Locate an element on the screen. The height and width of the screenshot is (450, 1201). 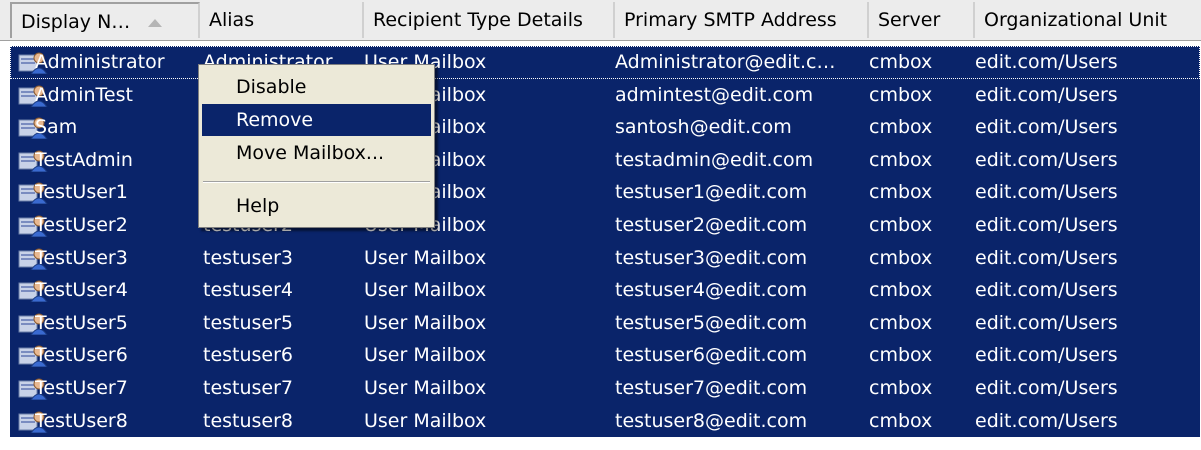
cell-primary-smtp: testadmin@edit.com is located at coordinates (714, 159).